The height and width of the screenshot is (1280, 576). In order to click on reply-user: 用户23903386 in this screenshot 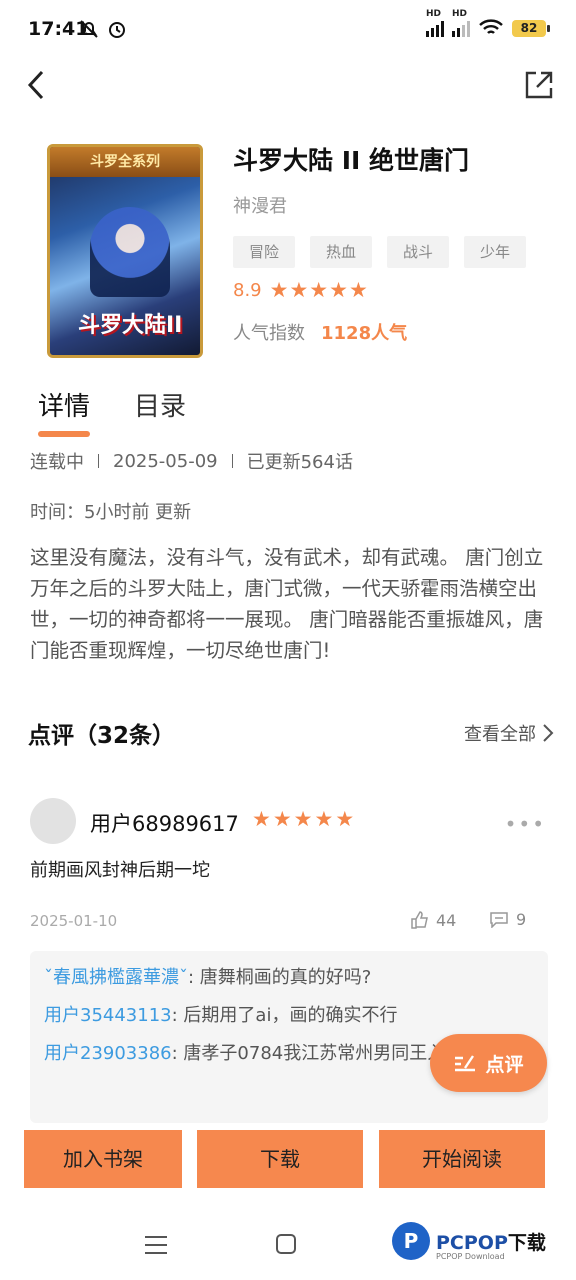, I will do `click(108, 1053)`.